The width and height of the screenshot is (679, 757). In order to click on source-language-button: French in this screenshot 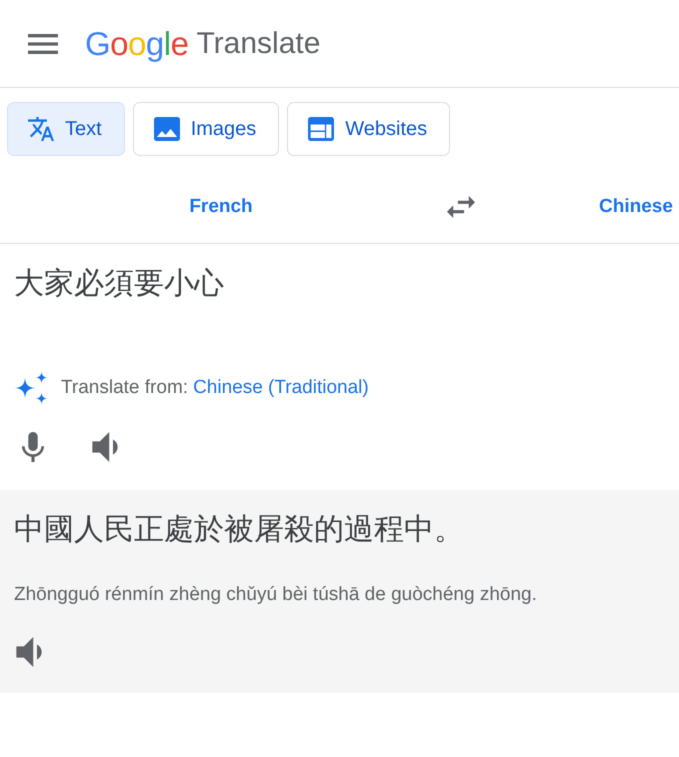, I will do `click(221, 207)`.